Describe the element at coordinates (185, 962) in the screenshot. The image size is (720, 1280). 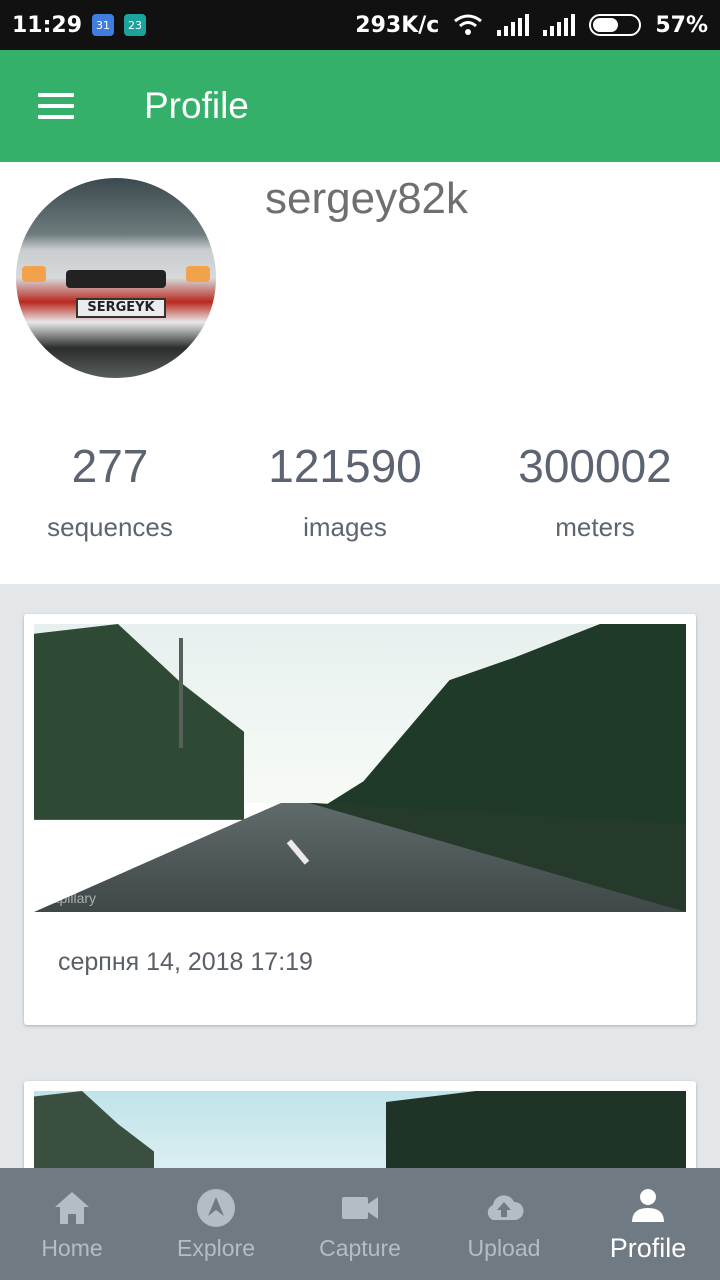
I see `sequence-date: серпня 14, 2018 17:19` at that location.